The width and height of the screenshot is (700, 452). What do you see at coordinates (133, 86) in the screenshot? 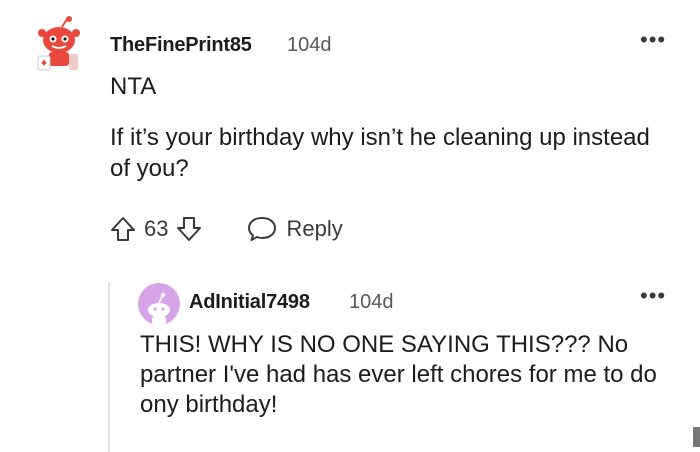
I see `comment-verdict: NTA` at bounding box center [133, 86].